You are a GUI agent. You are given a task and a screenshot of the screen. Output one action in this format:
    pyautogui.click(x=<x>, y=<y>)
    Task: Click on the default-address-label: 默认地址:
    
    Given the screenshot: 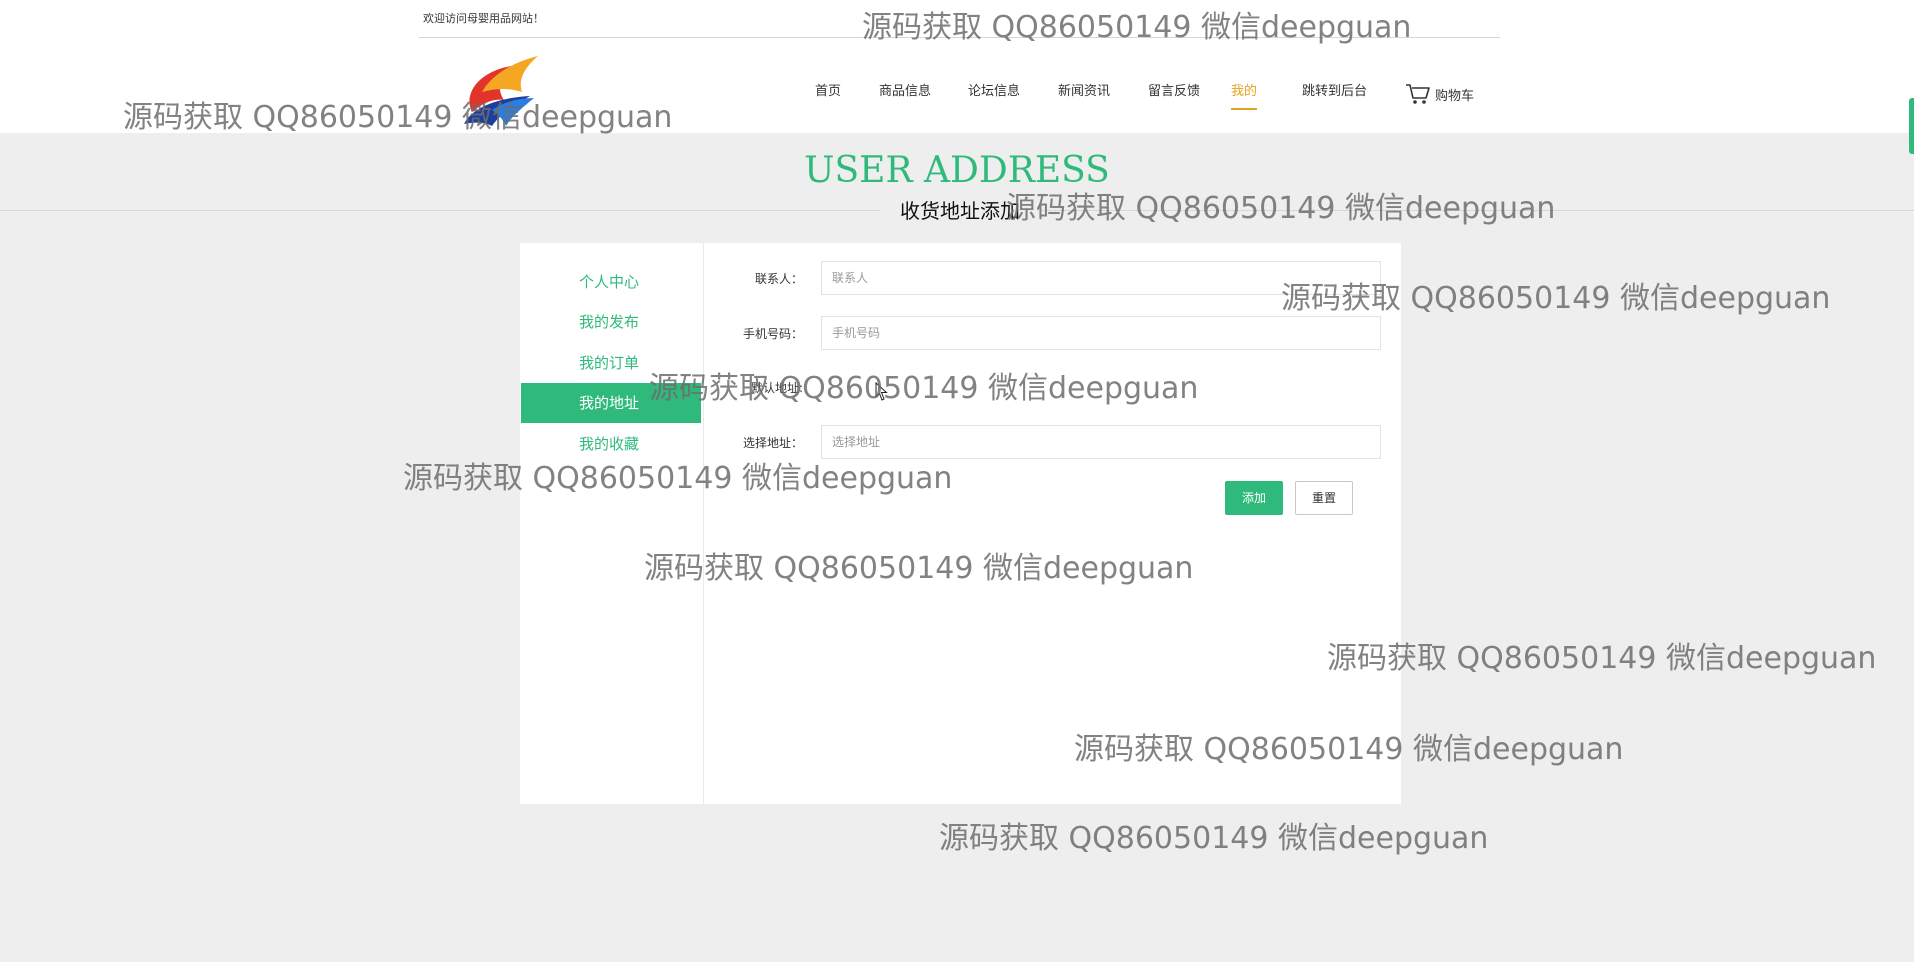 What is the action you would take?
    pyautogui.click(x=776, y=388)
    